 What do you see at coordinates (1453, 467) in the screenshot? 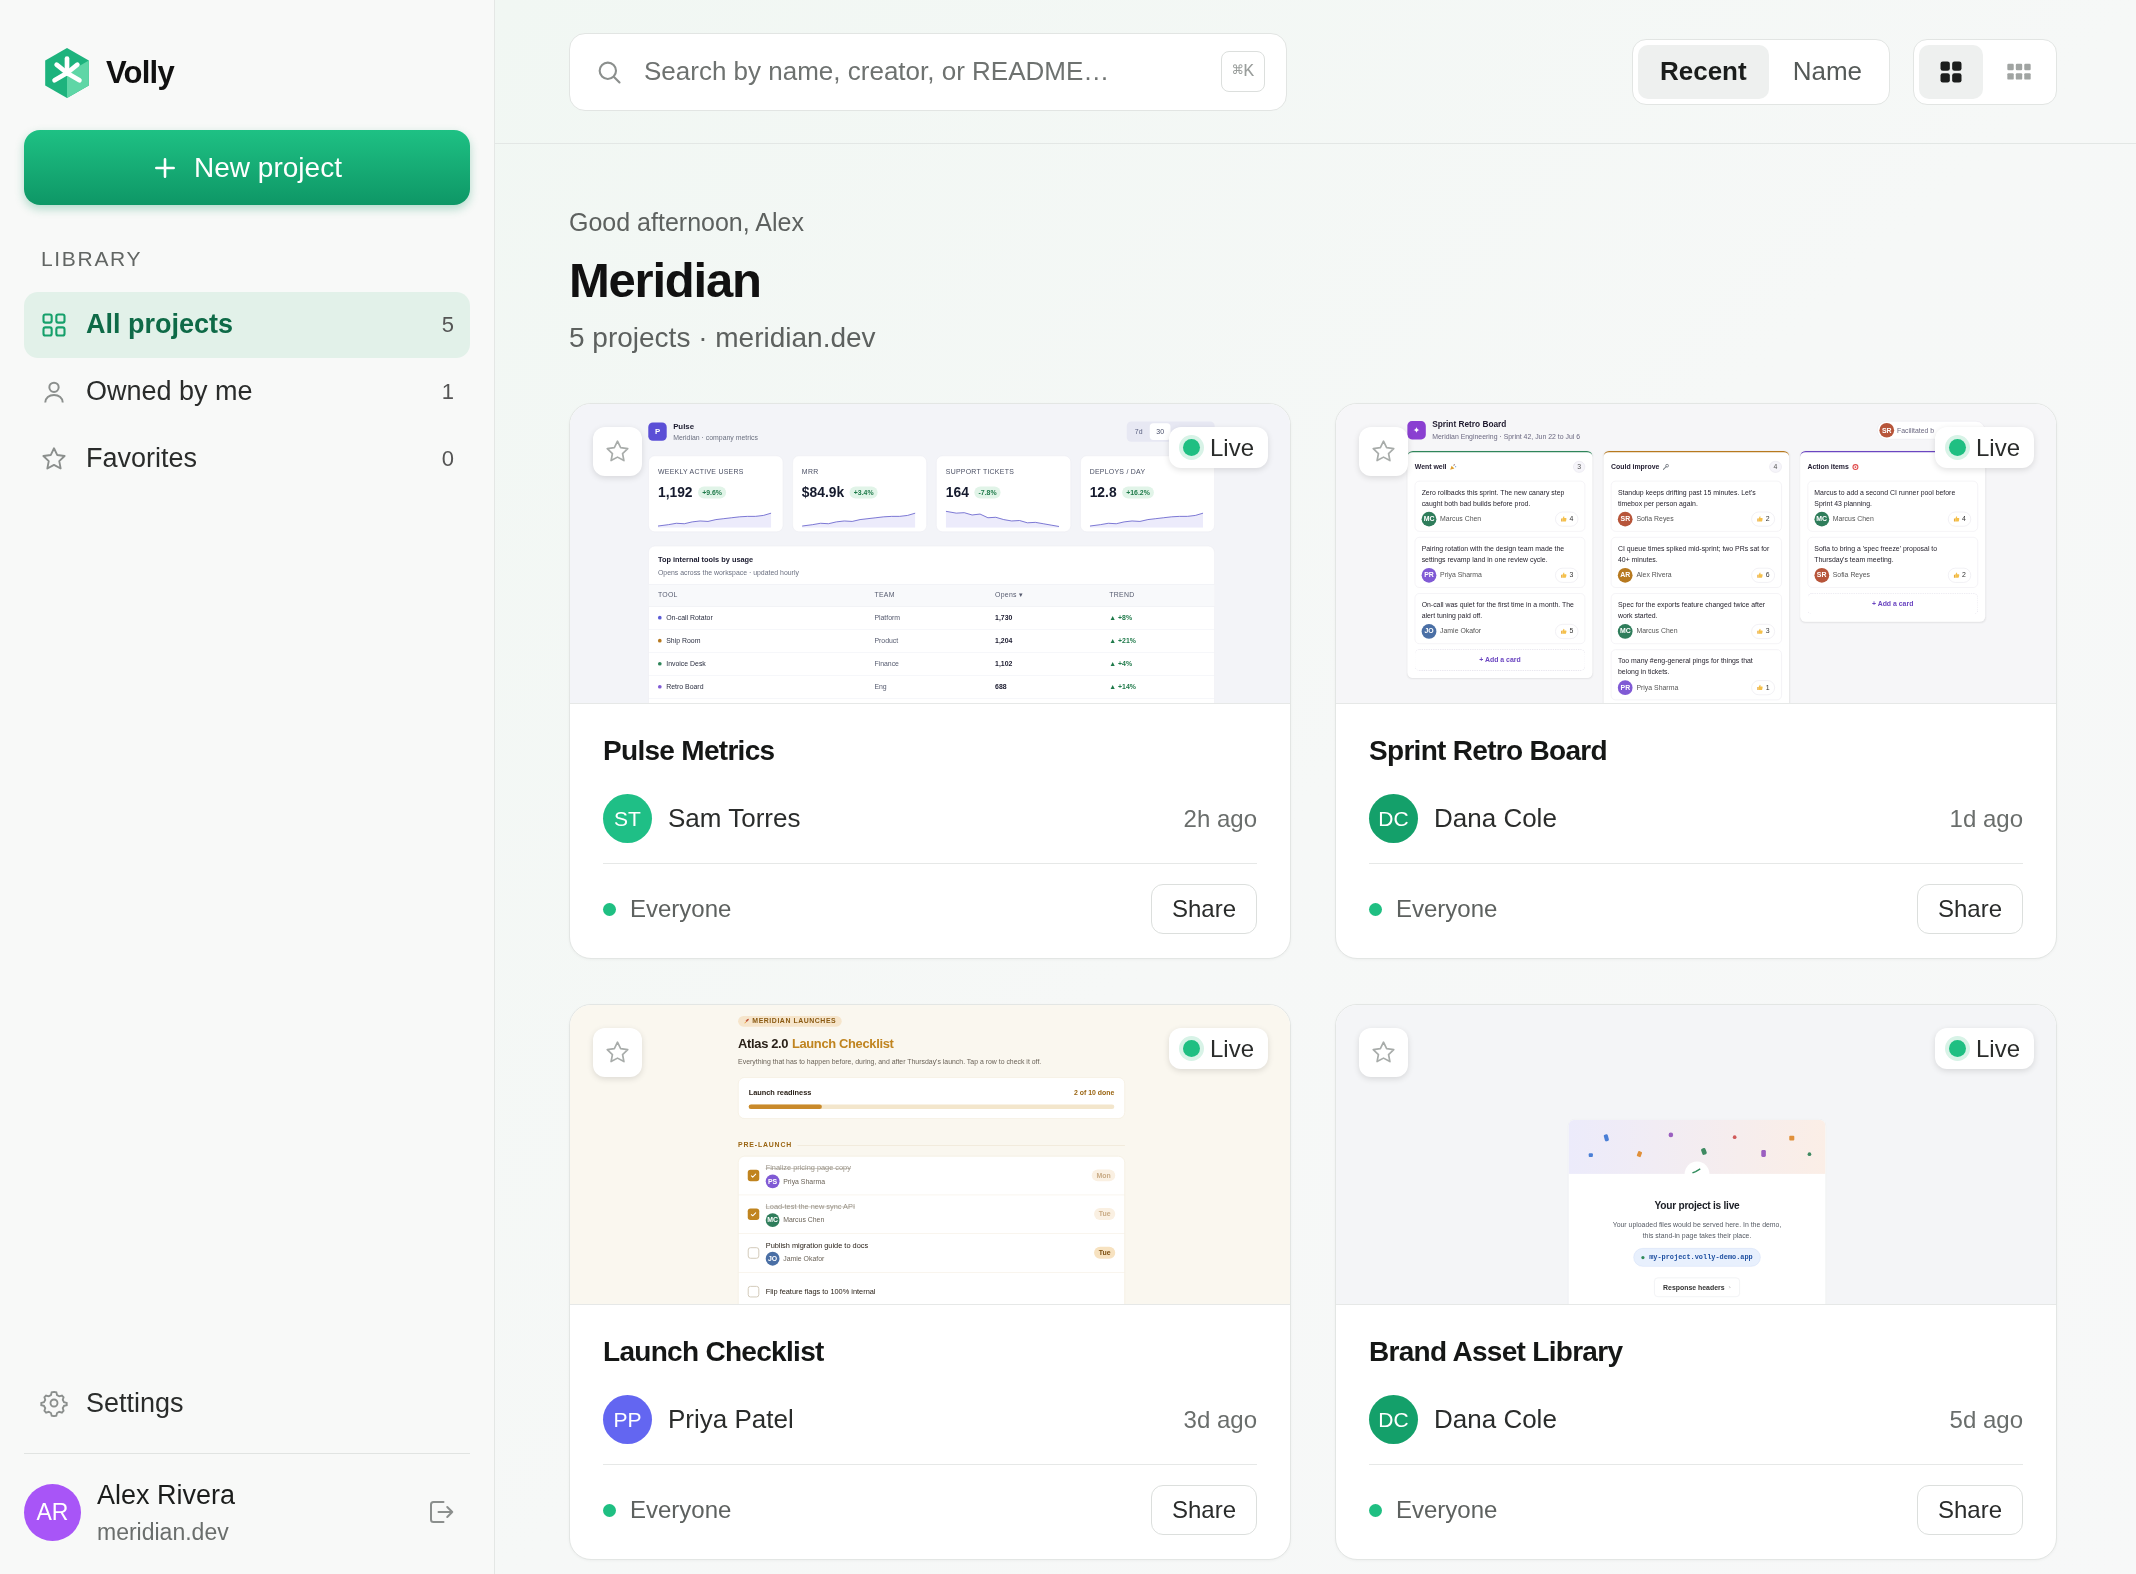
I see `party-popper-icon` at bounding box center [1453, 467].